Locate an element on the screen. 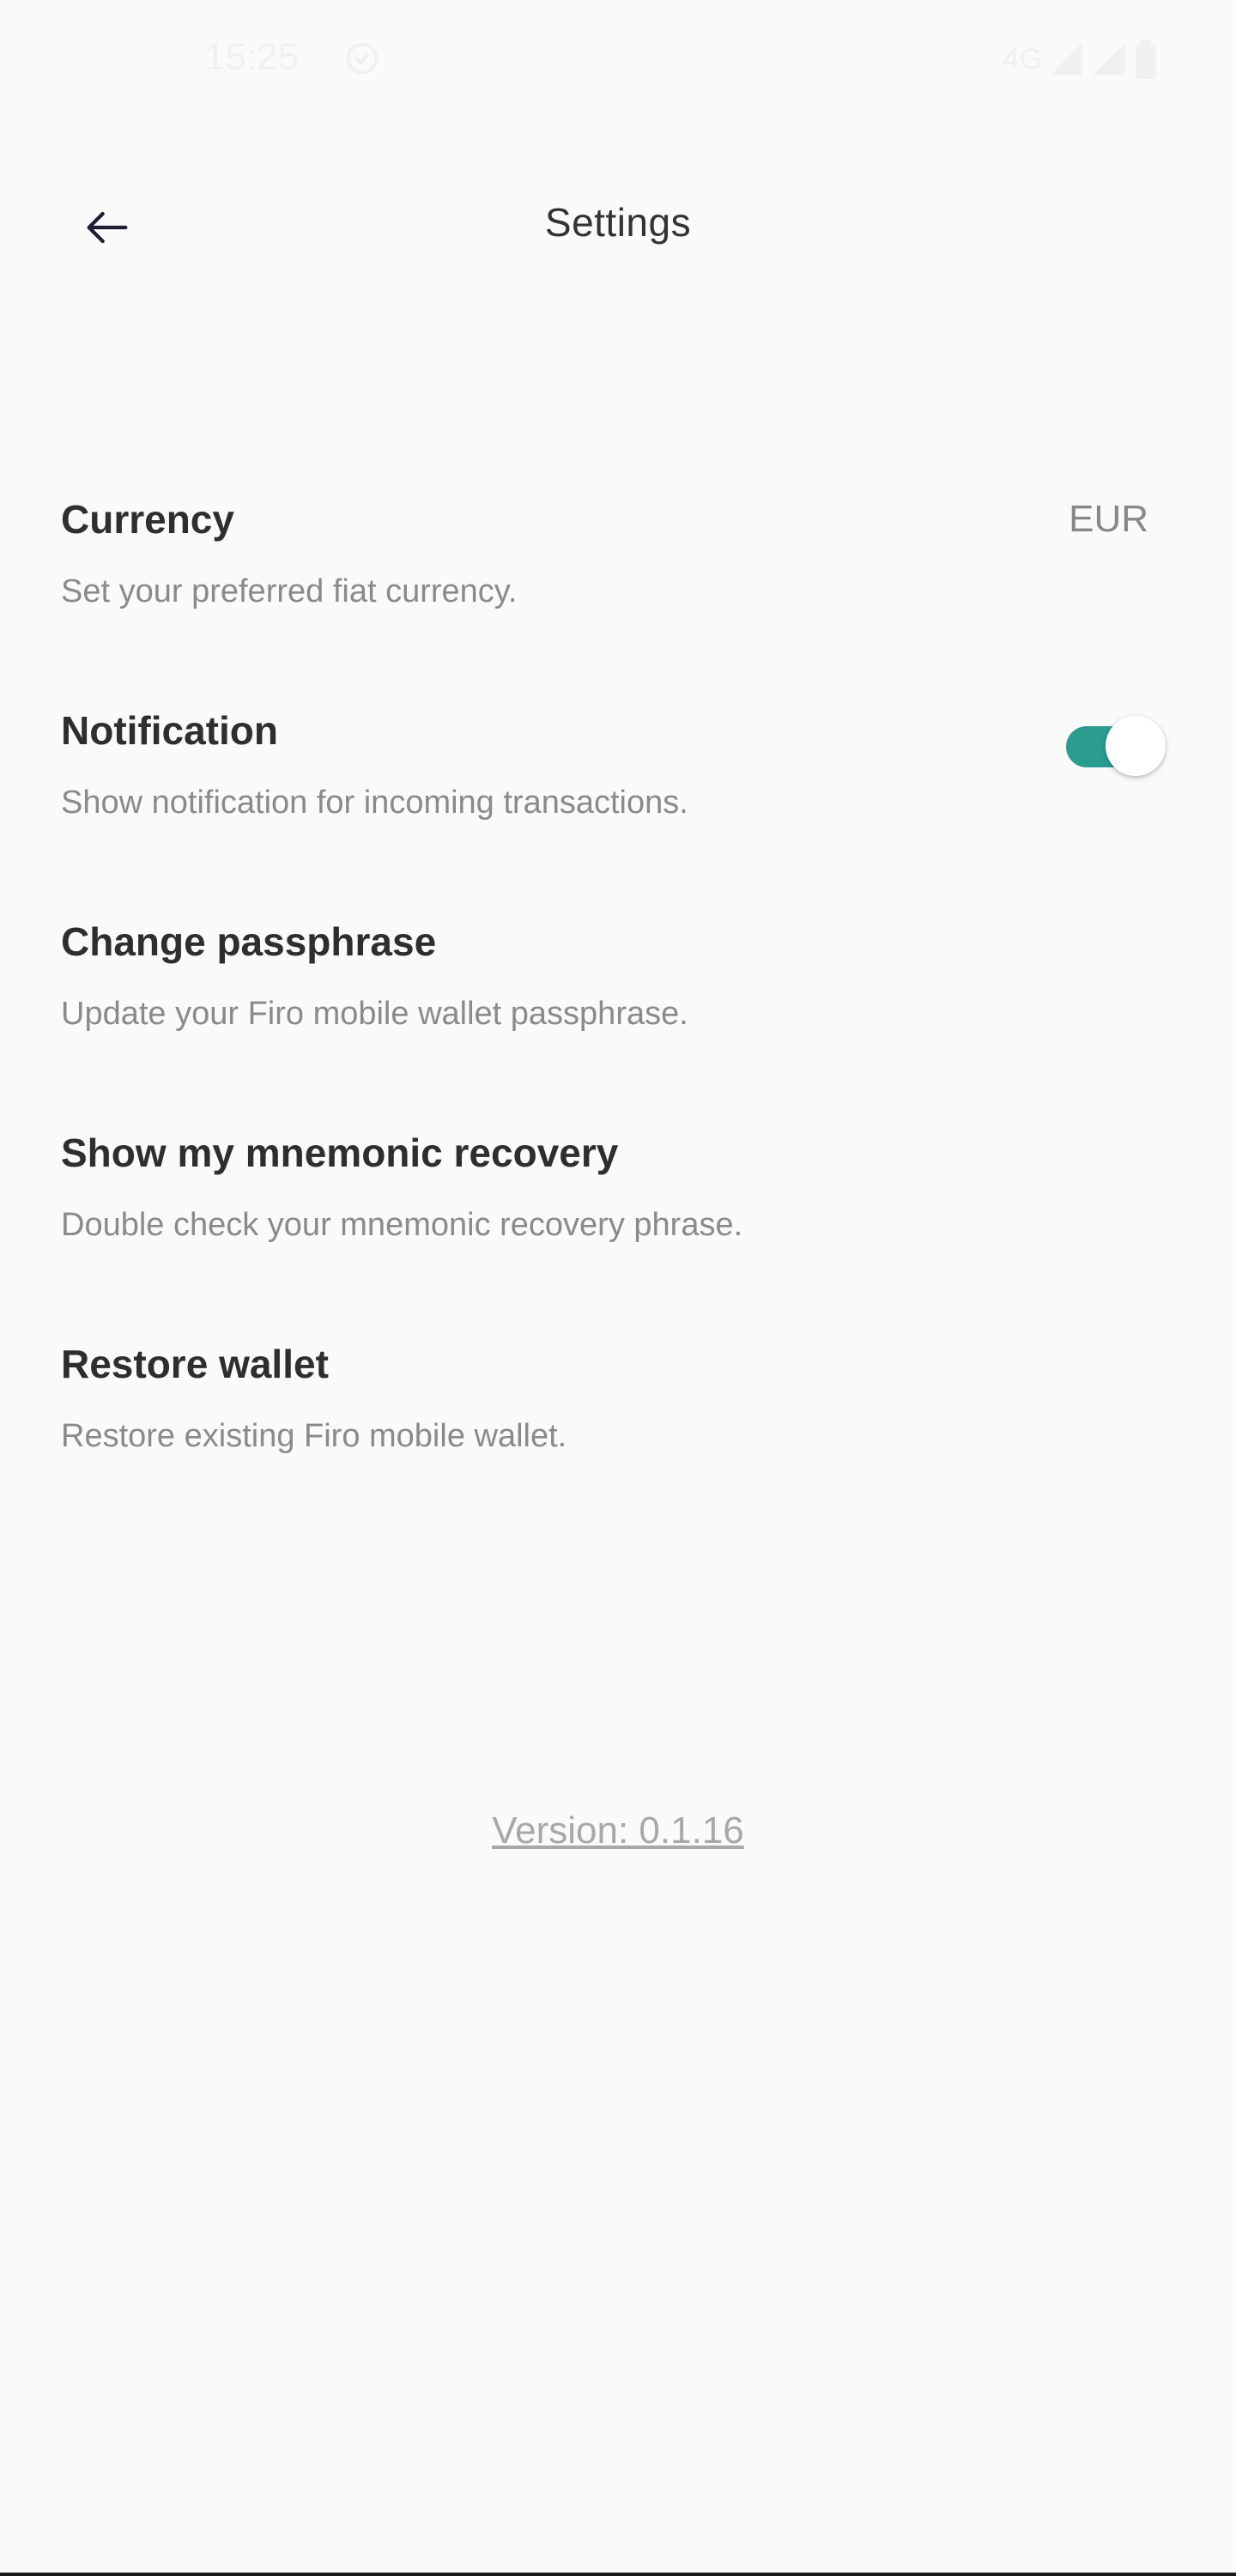 This screenshot has width=1236, height=2576. setting-title: Change passphrase is located at coordinates (249, 941).